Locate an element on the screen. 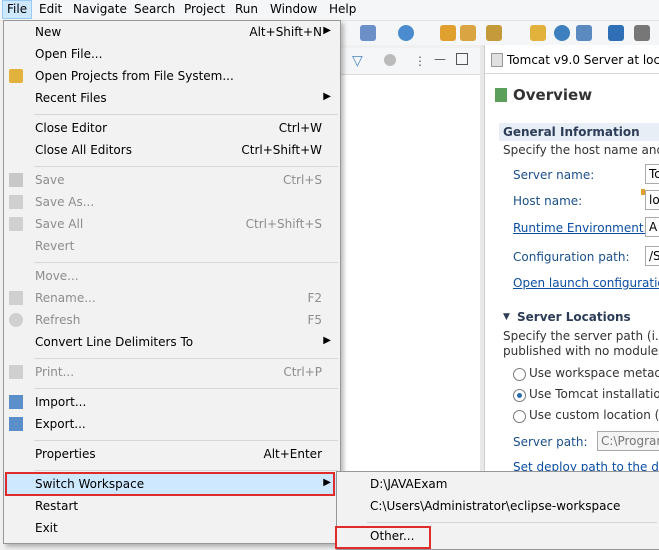 This screenshot has height=550, width=659. custom-location-radio is located at coordinates (519, 416).